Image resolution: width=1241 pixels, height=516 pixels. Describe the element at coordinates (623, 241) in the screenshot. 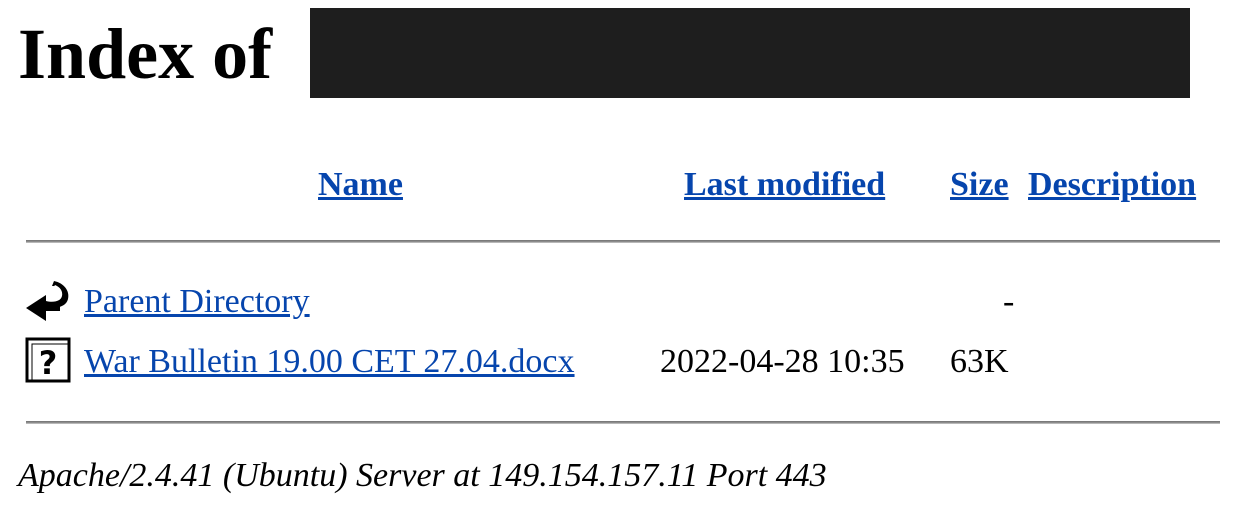

I see `header-divider` at that location.